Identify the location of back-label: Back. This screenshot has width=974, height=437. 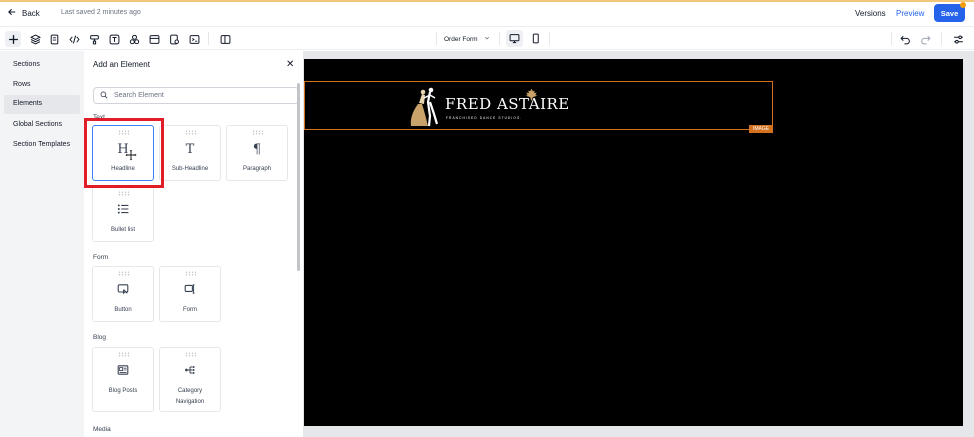
(31, 13).